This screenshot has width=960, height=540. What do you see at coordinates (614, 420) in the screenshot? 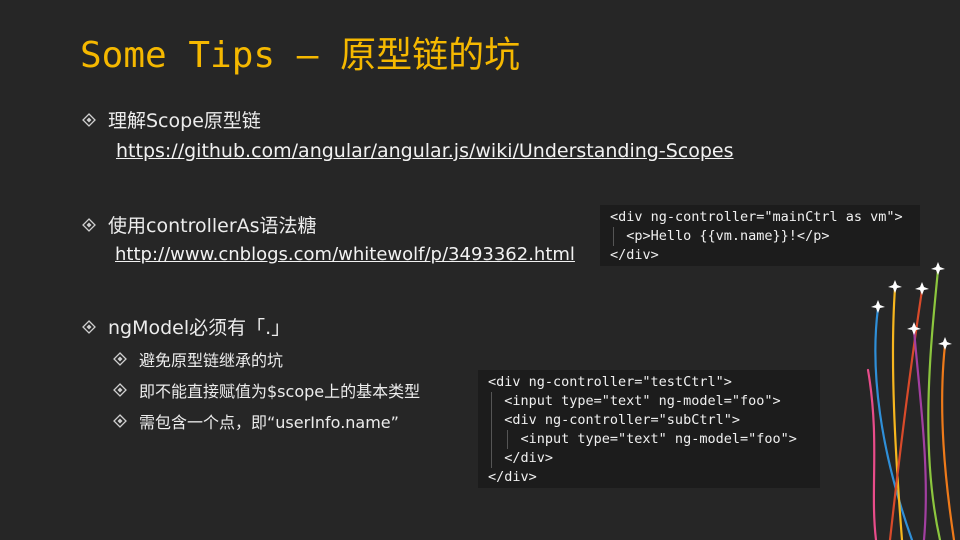
I see `code-line: <div ng-controller="subCtrl">` at bounding box center [614, 420].